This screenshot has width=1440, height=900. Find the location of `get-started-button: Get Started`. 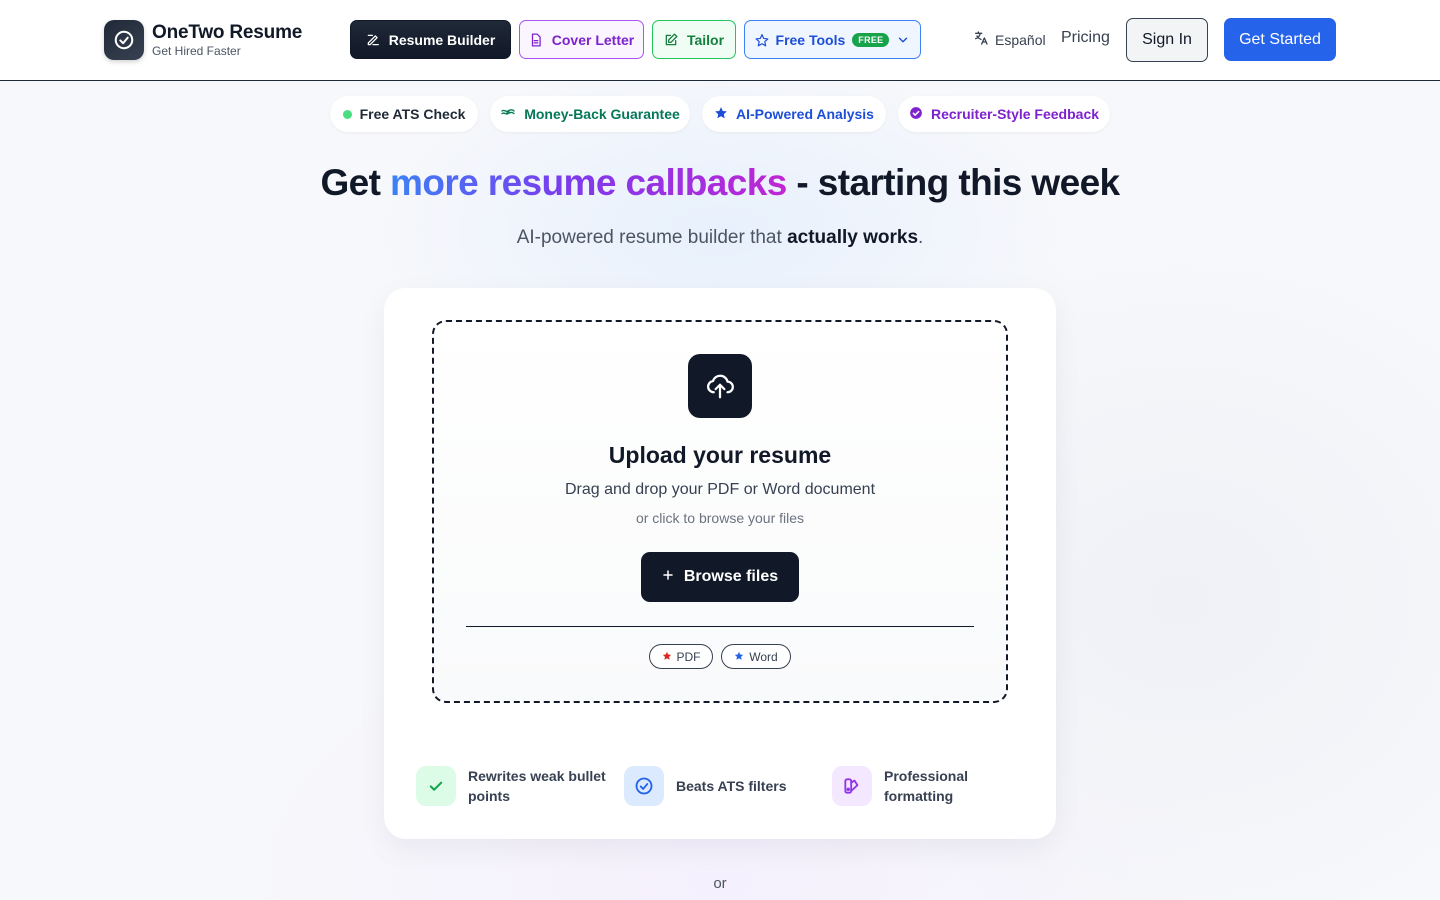

get-started-button: Get Started is located at coordinates (1280, 39).